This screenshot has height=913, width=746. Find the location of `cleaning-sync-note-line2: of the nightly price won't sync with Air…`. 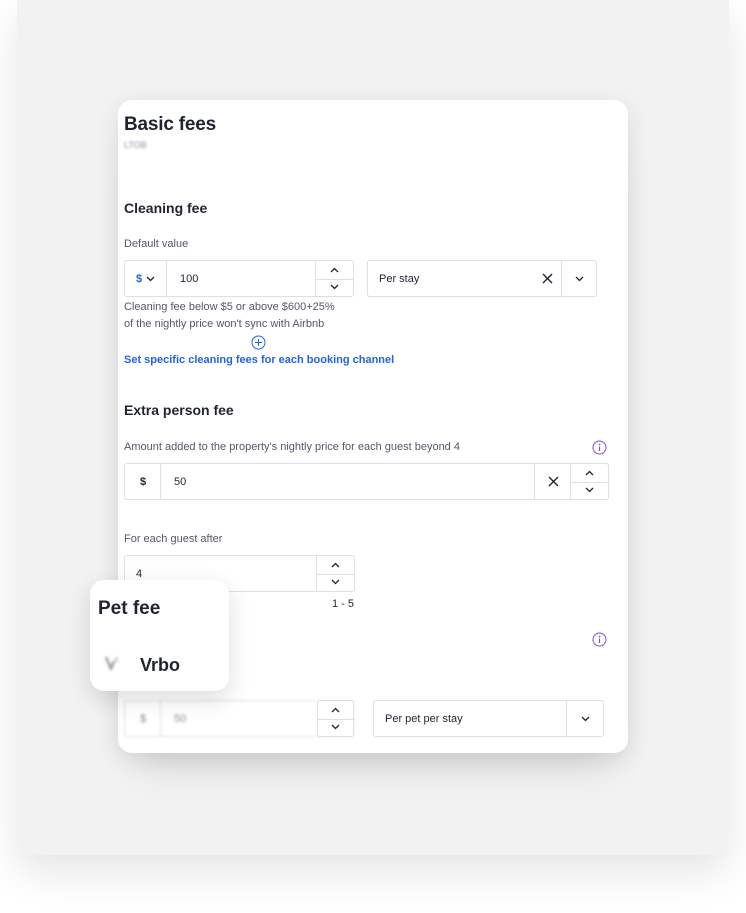

cleaning-sync-note-line2: of the nightly price won't sync with Air… is located at coordinates (224, 324).